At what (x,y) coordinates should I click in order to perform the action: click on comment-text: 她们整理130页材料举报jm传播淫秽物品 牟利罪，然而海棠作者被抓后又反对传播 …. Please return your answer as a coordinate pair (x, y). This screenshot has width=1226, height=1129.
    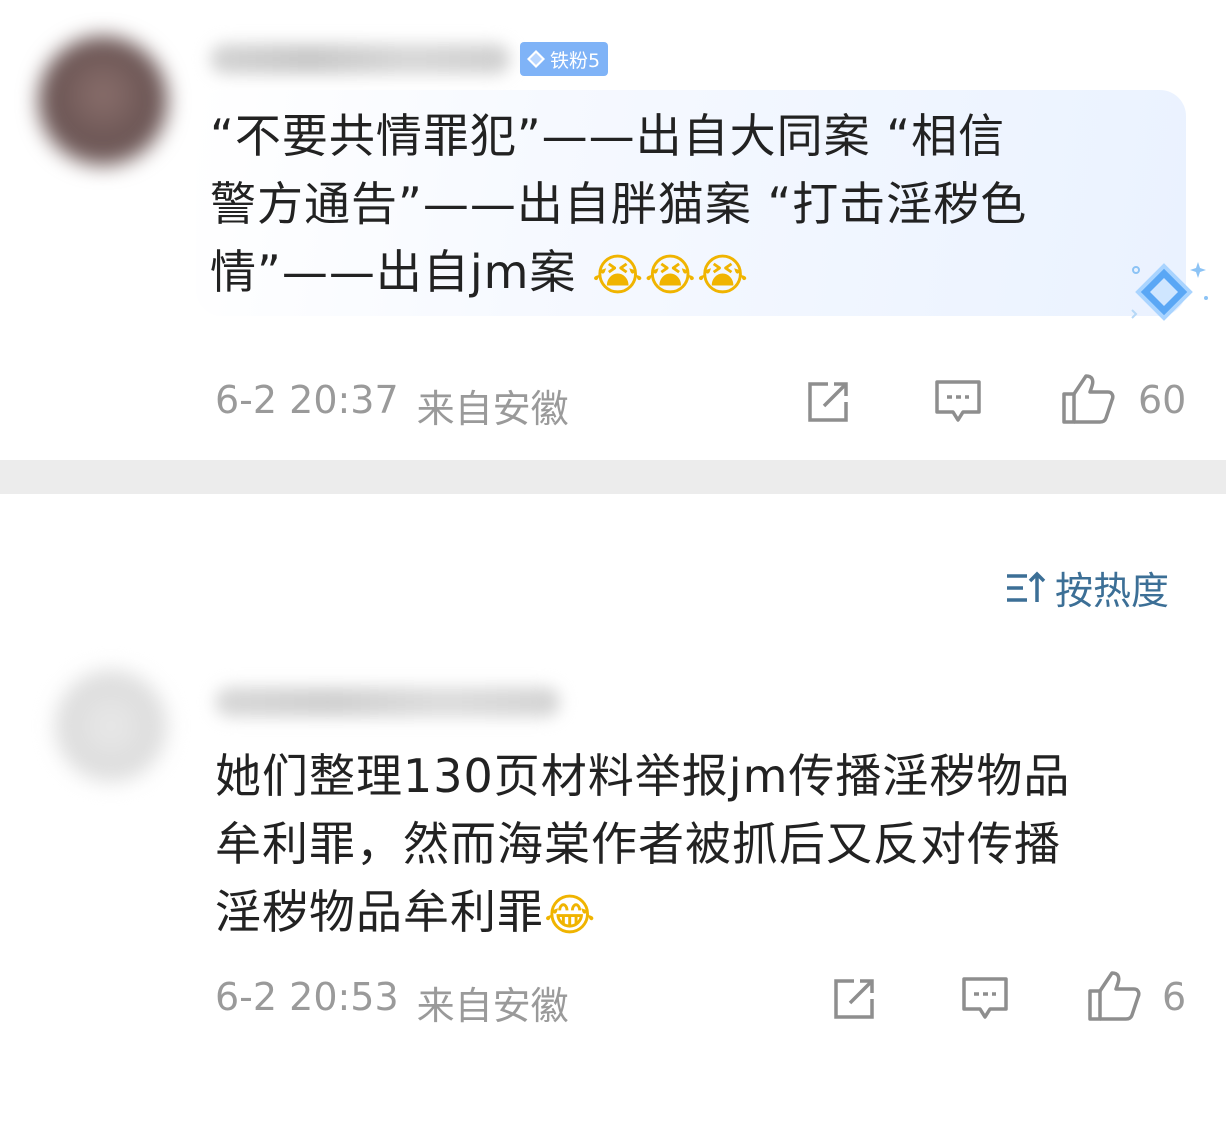
    Looking at the image, I should click on (695, 846).